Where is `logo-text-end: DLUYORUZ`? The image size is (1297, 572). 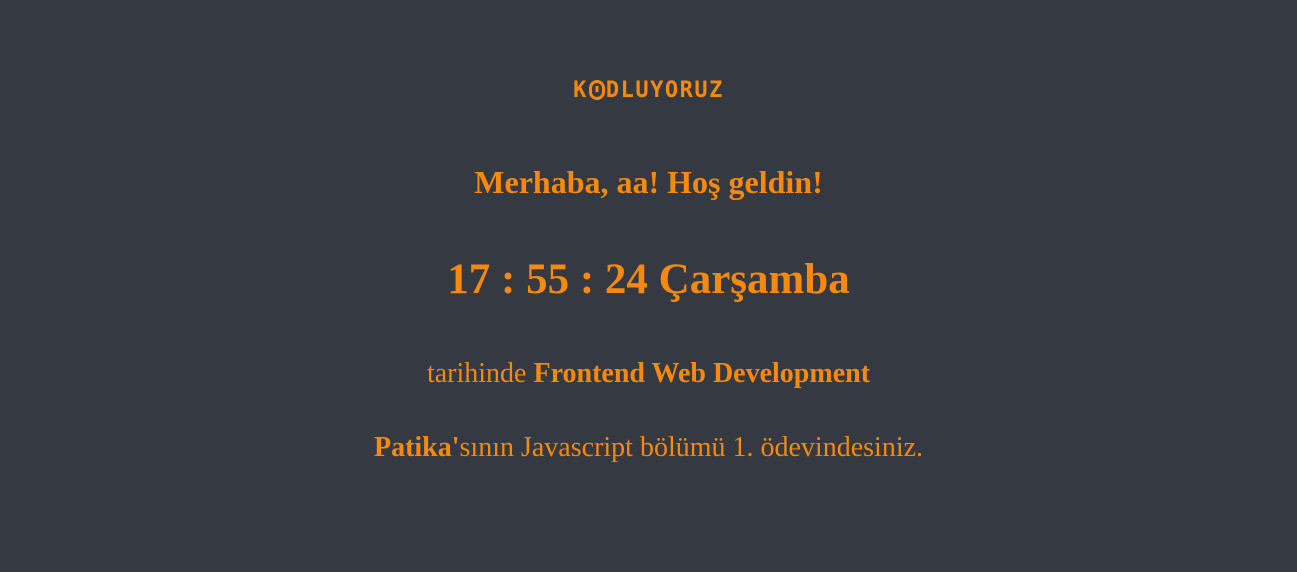 logo-text-end: DLUYORUZ is located at coordinates (664, 90).